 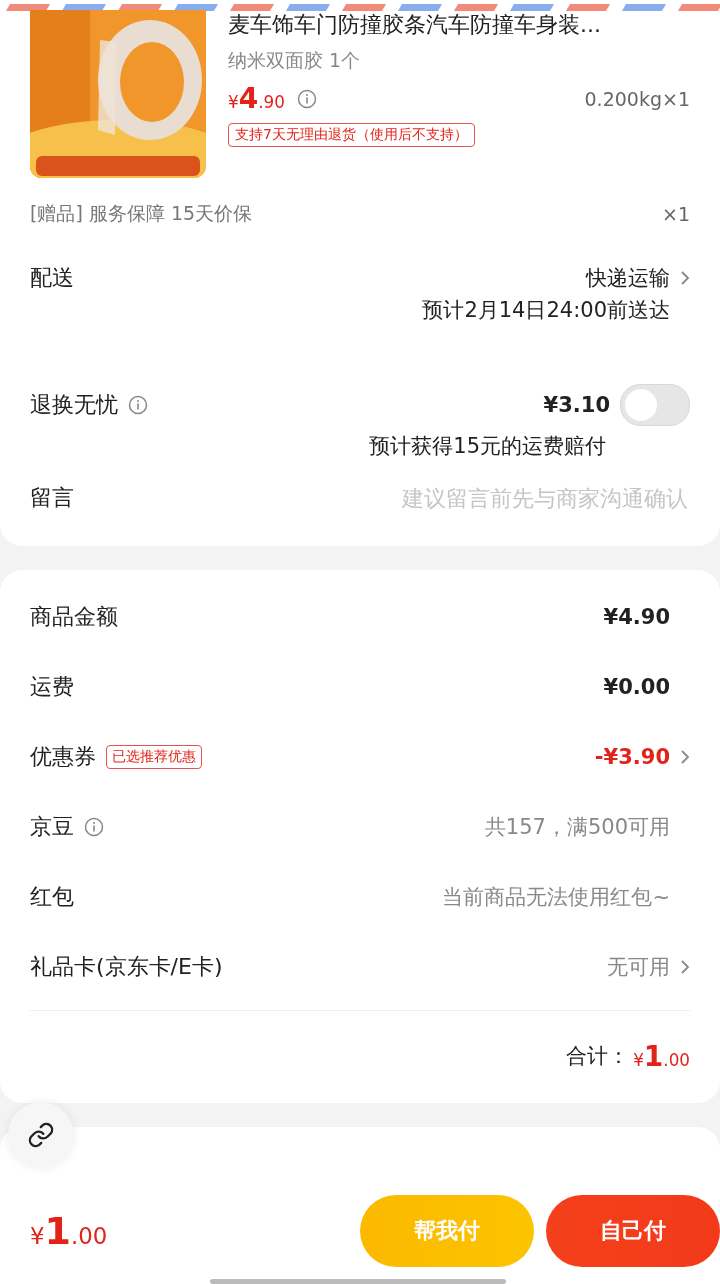 What do you see at coordinates (295, 60) in the screenshot?
I see `product-spec: 纳米双面胶 1个` at bounding box center [295, 60].